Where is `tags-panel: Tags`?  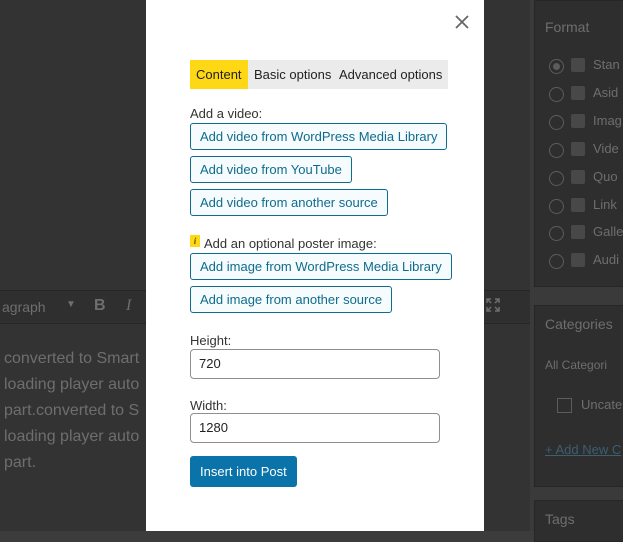
tags-panel: Tags is located at coordinates (578, 521).